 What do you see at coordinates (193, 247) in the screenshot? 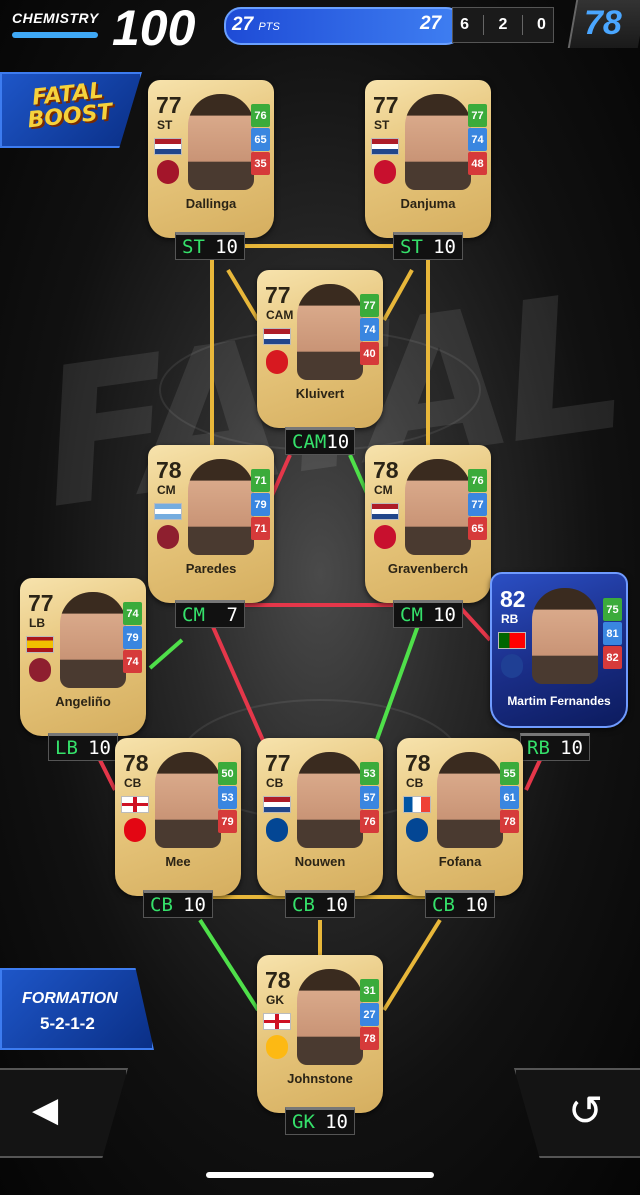
I see `tag-position: ST` at bounding box center [193, 247].